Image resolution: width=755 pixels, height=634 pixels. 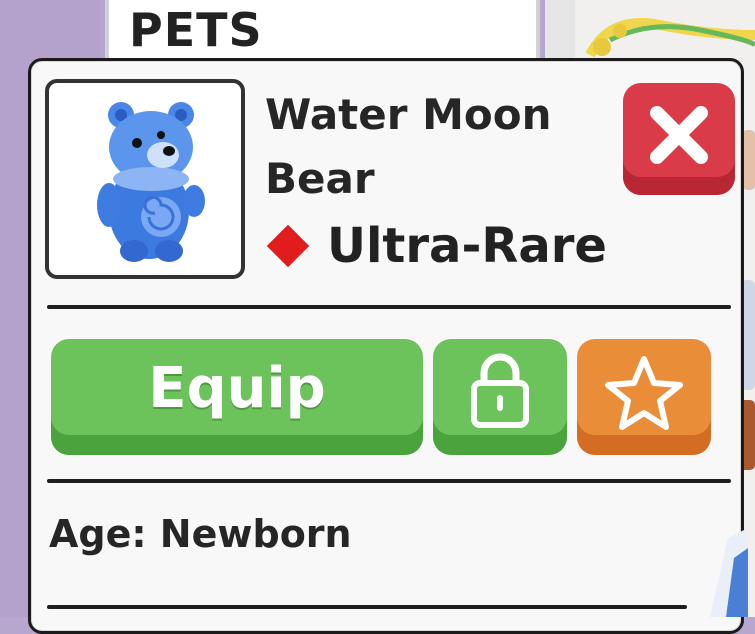 What do you see at coordinates (237, 388) in the screenshot?
I see `equip-button-label: Equip` at bounding box center [237, 388].